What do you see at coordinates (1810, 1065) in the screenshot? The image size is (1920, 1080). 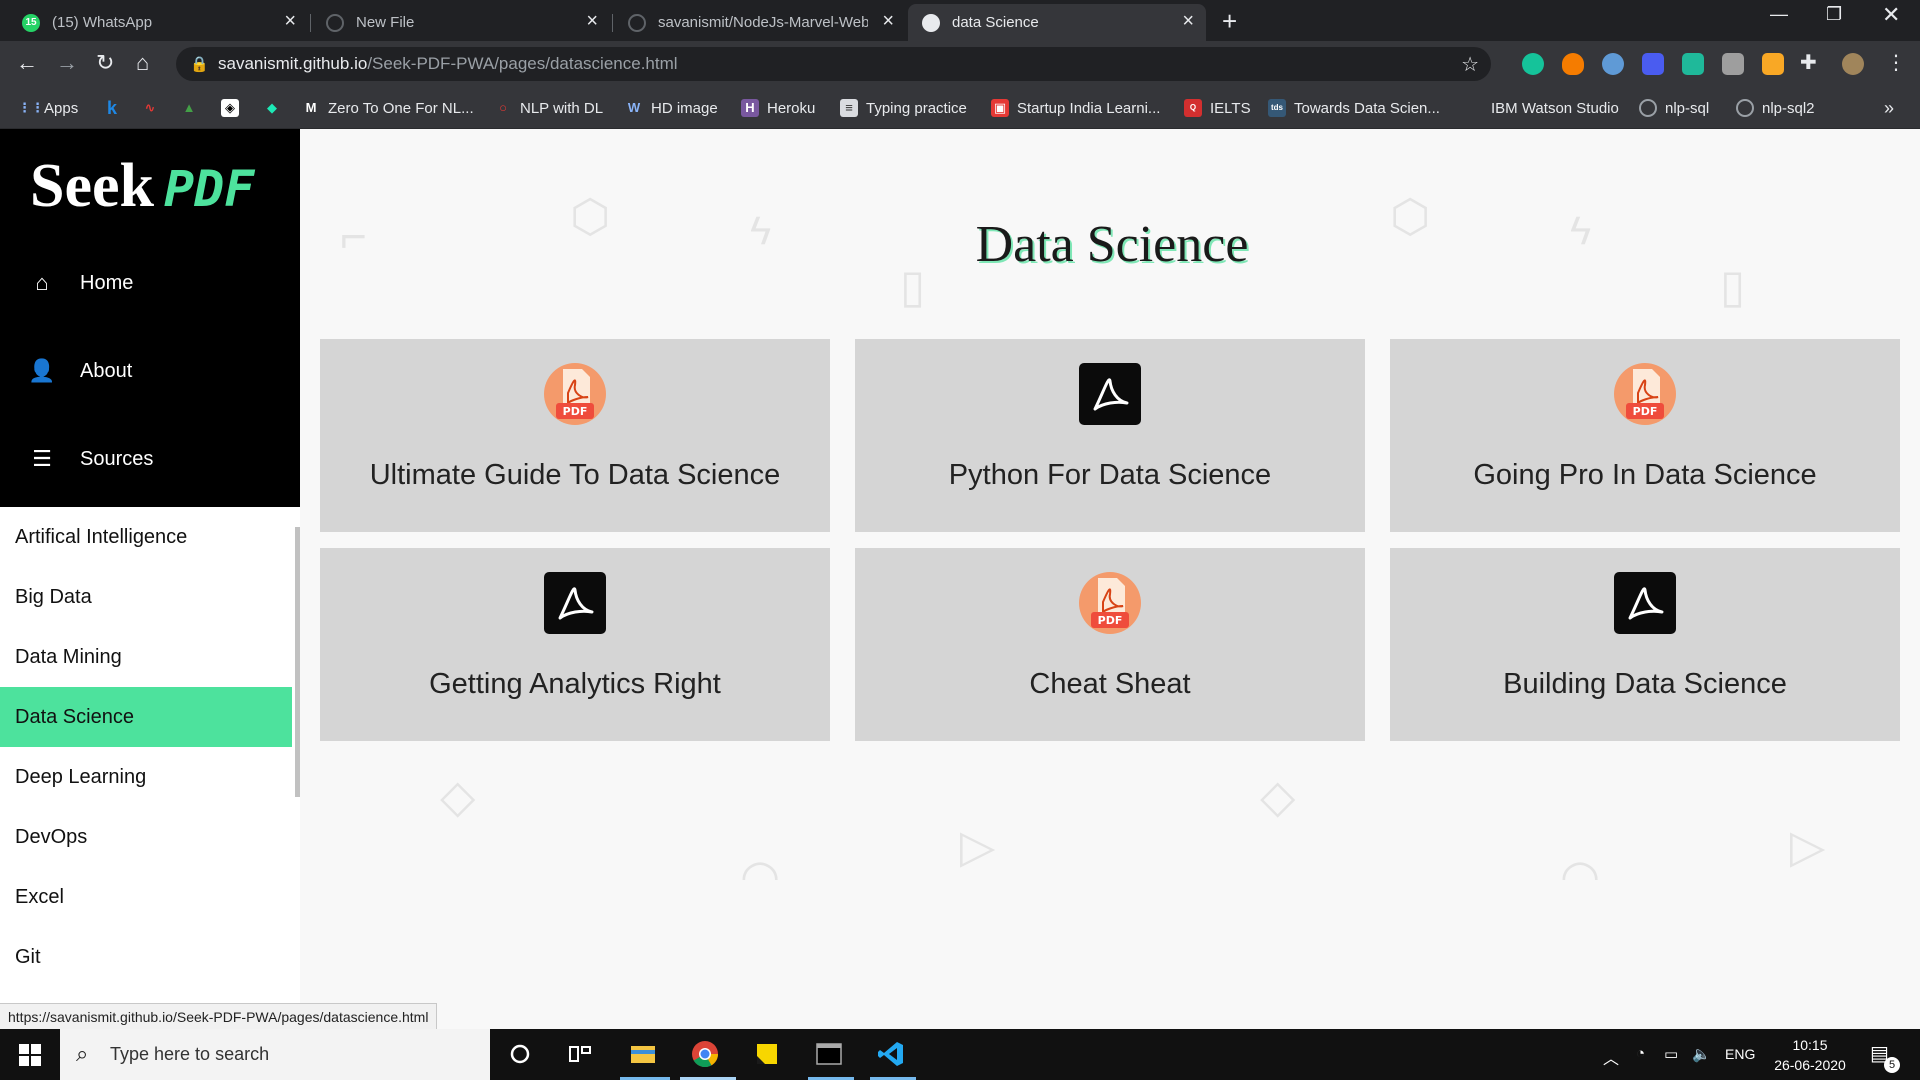 I see `clock-date: 26-06-2020` at bounding box center [1810, 1065].